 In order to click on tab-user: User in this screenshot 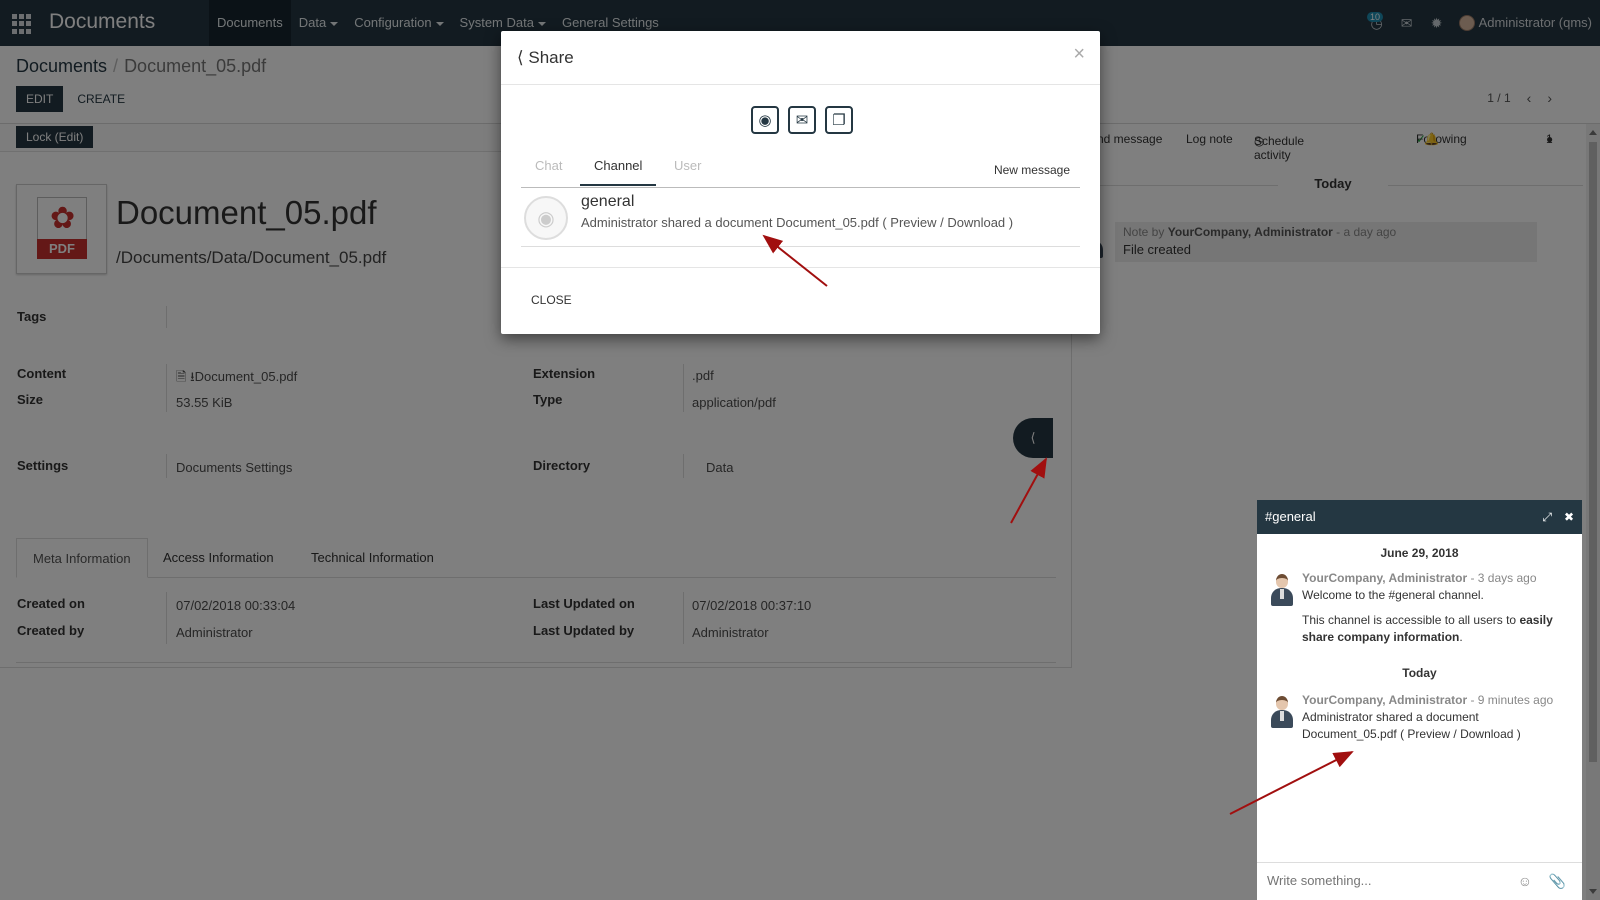, I will do `click(687, 165)`.